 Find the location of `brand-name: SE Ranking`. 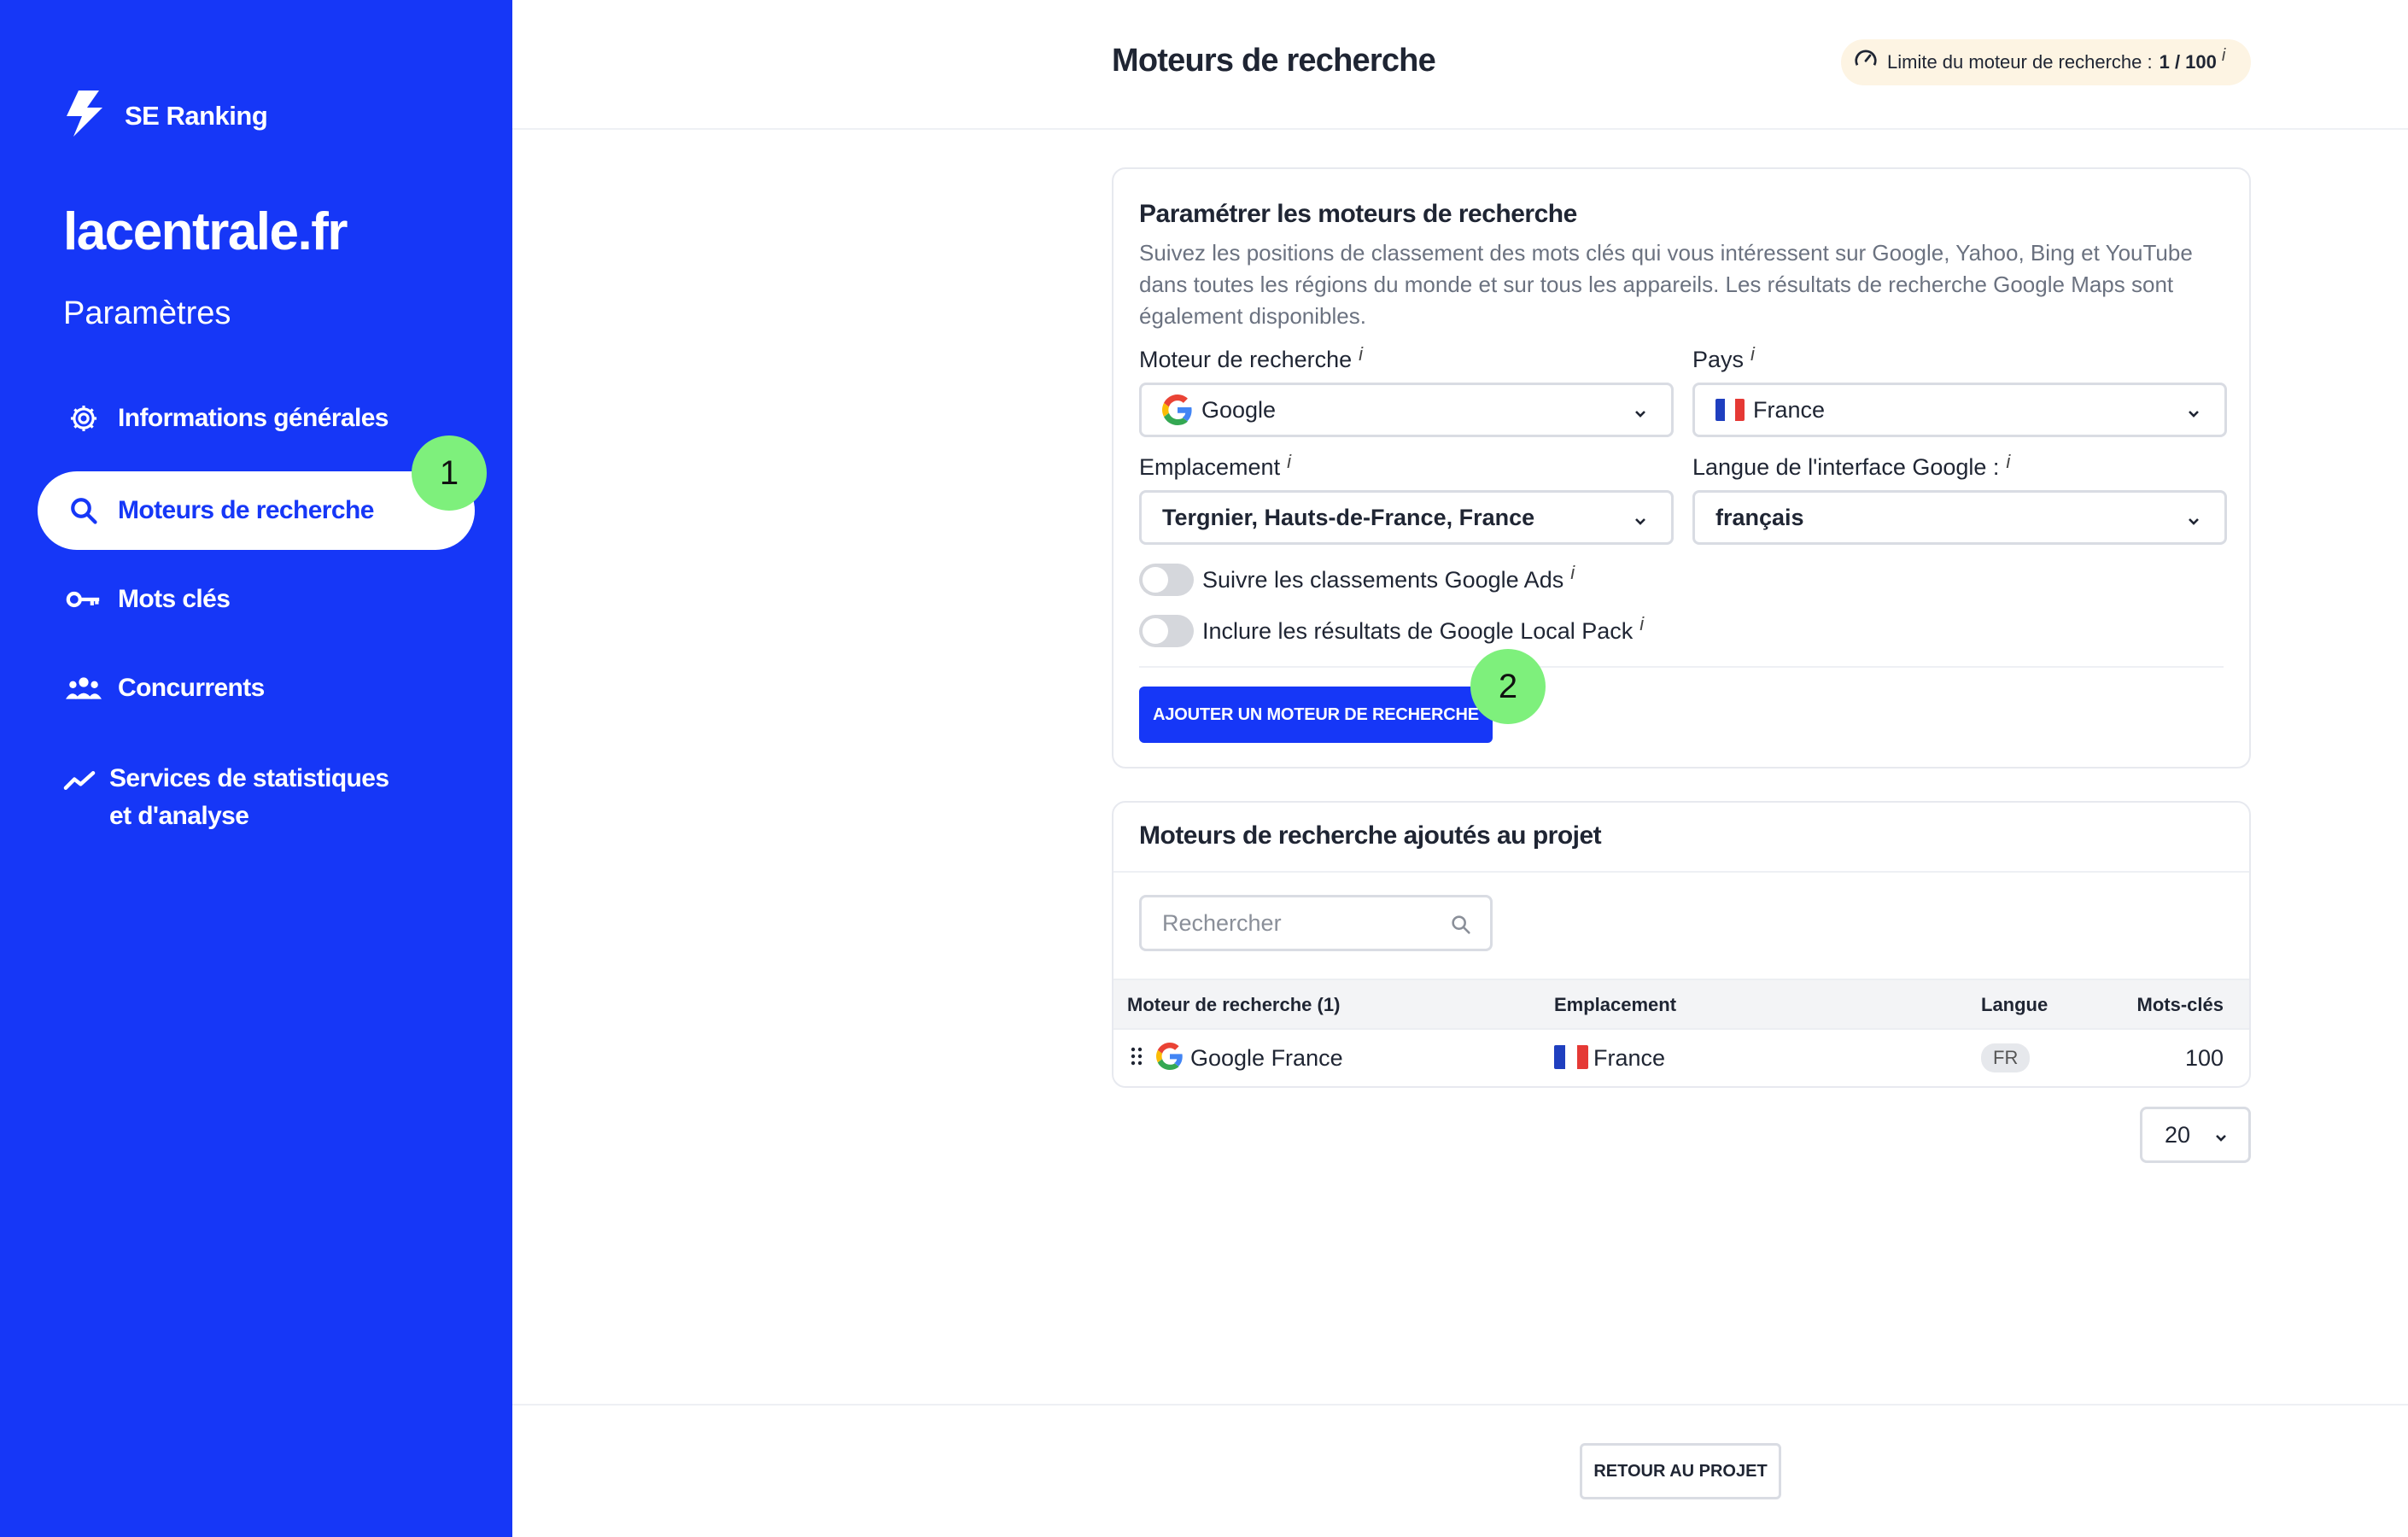

brand-name: SE Ranking is located at coordinates (196, 115).